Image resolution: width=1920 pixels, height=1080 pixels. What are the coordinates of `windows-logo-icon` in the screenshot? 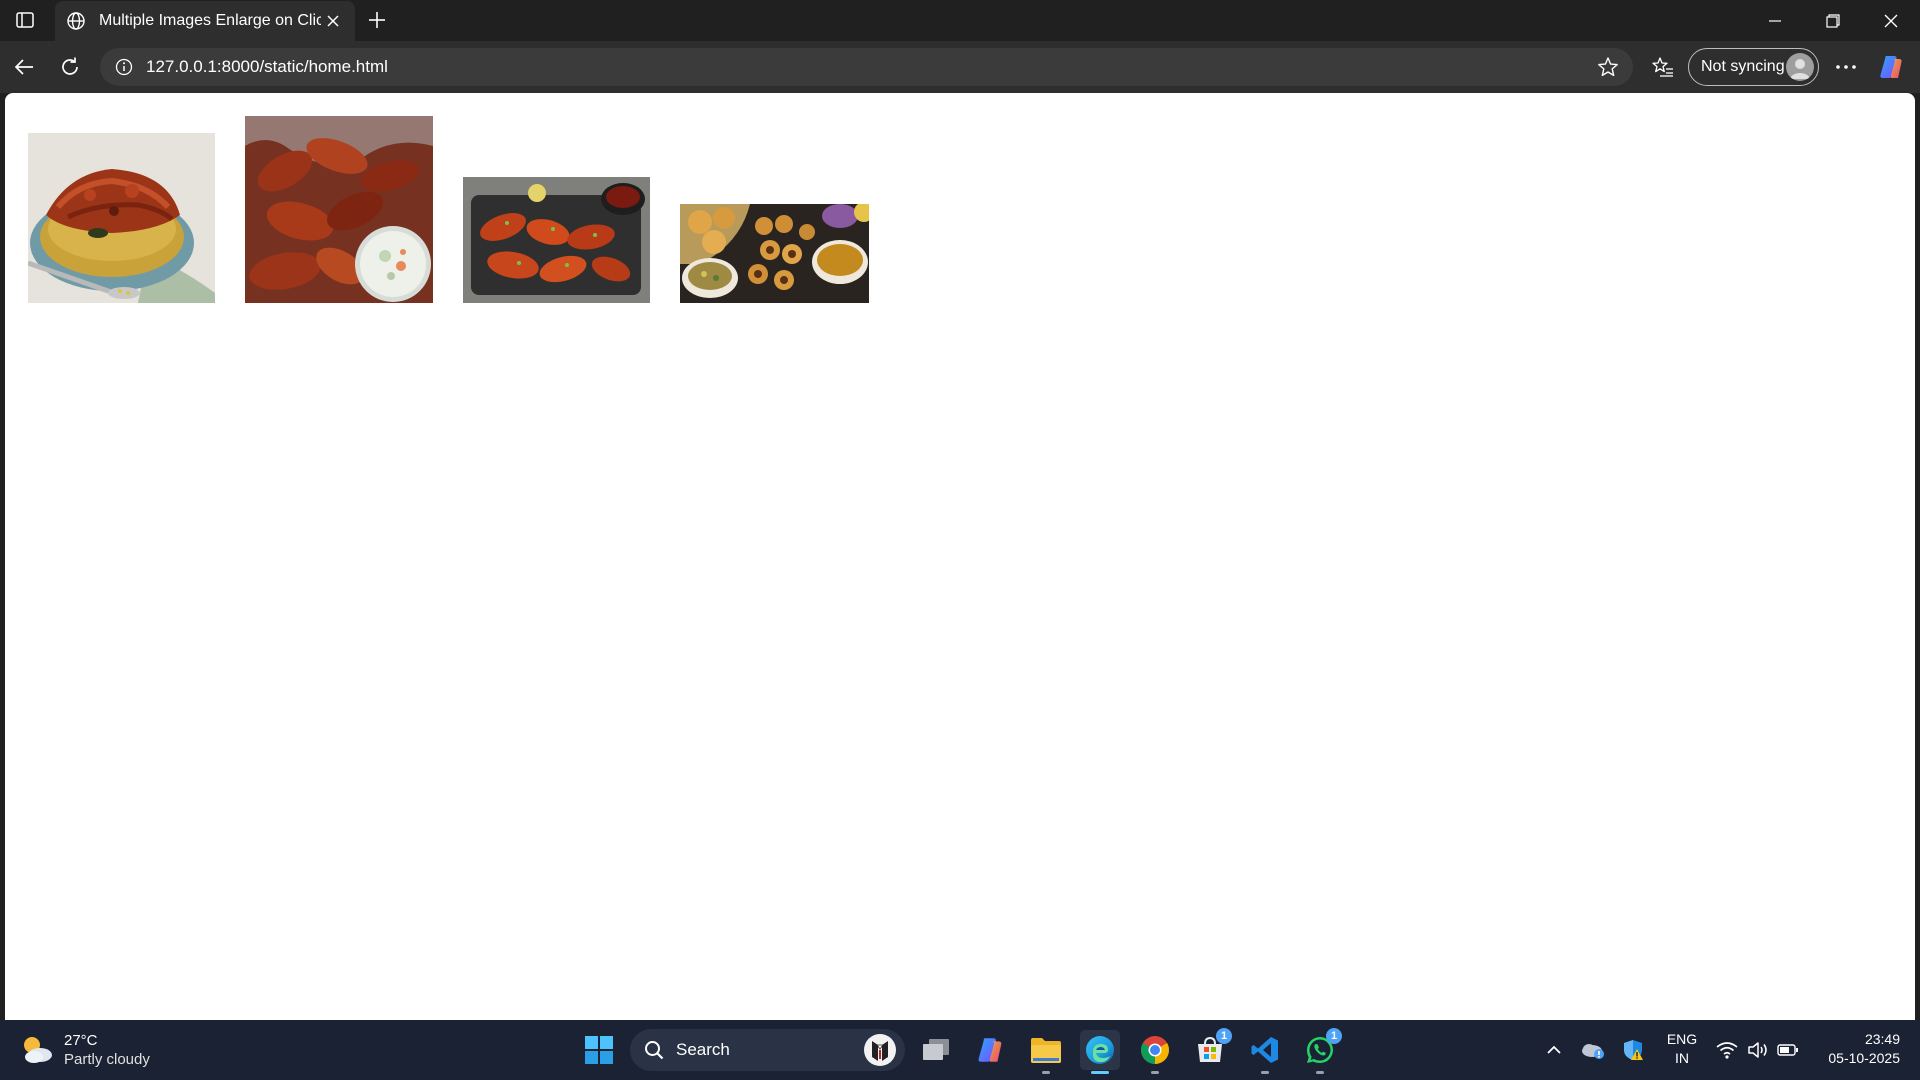 It's located at (599, 1050).